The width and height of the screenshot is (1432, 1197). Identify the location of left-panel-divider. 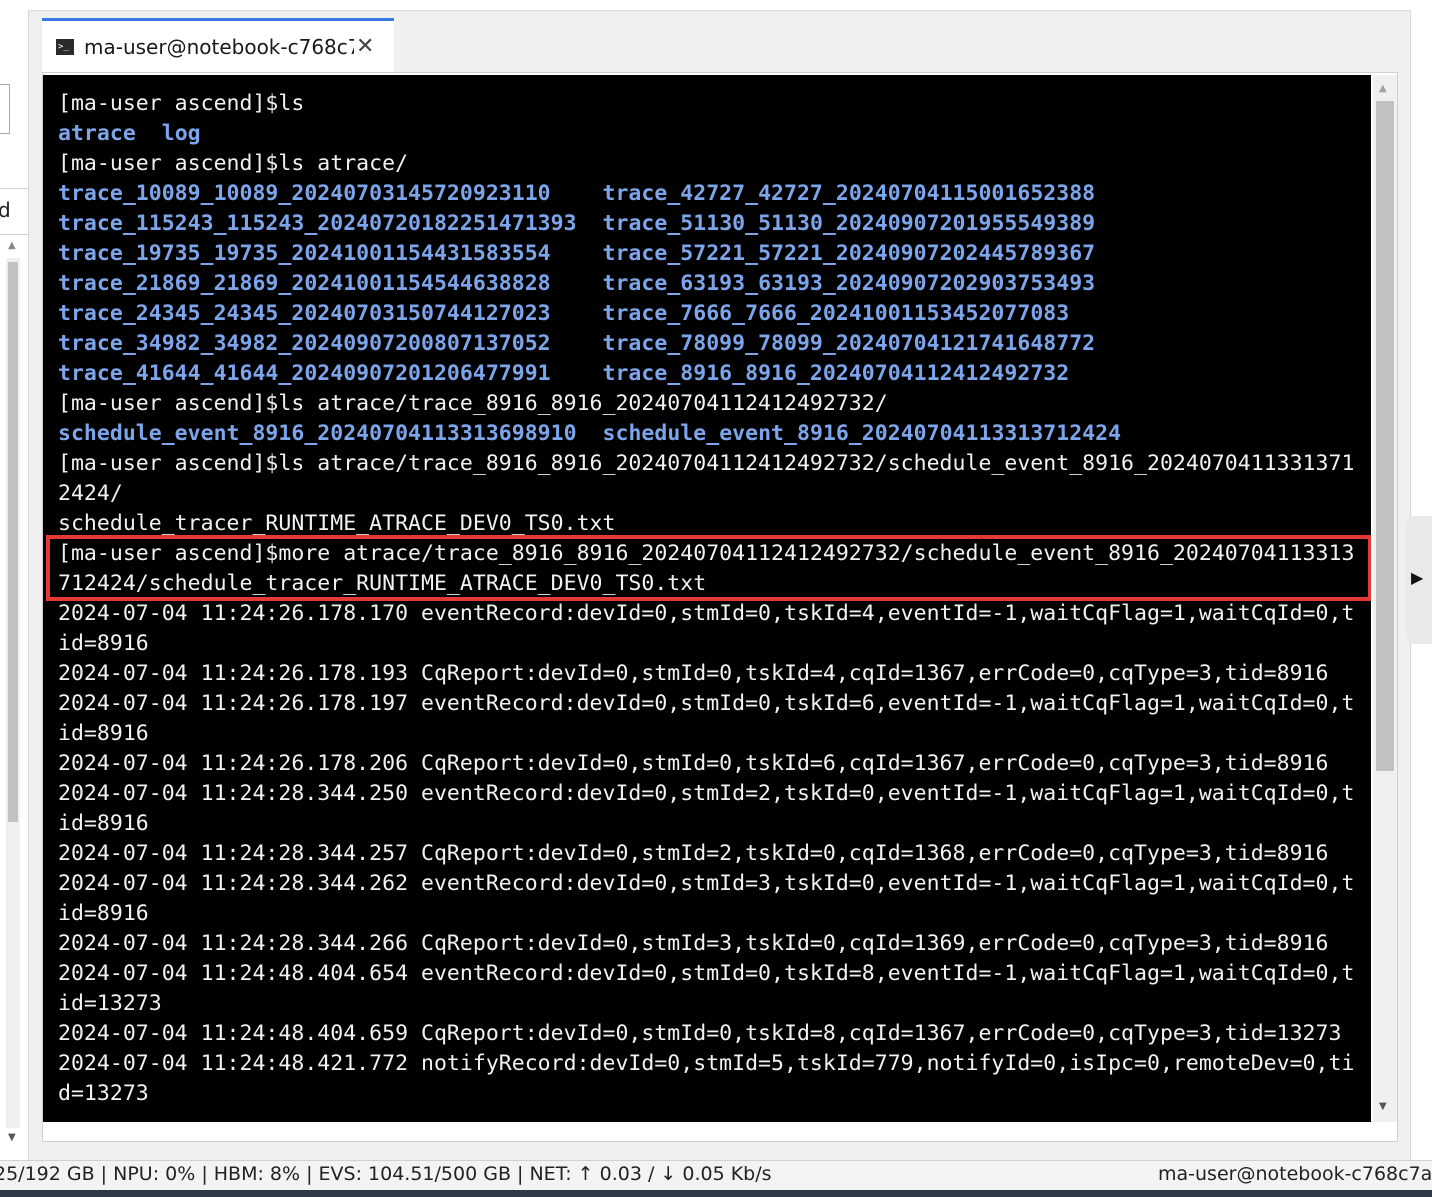
(14, 188).